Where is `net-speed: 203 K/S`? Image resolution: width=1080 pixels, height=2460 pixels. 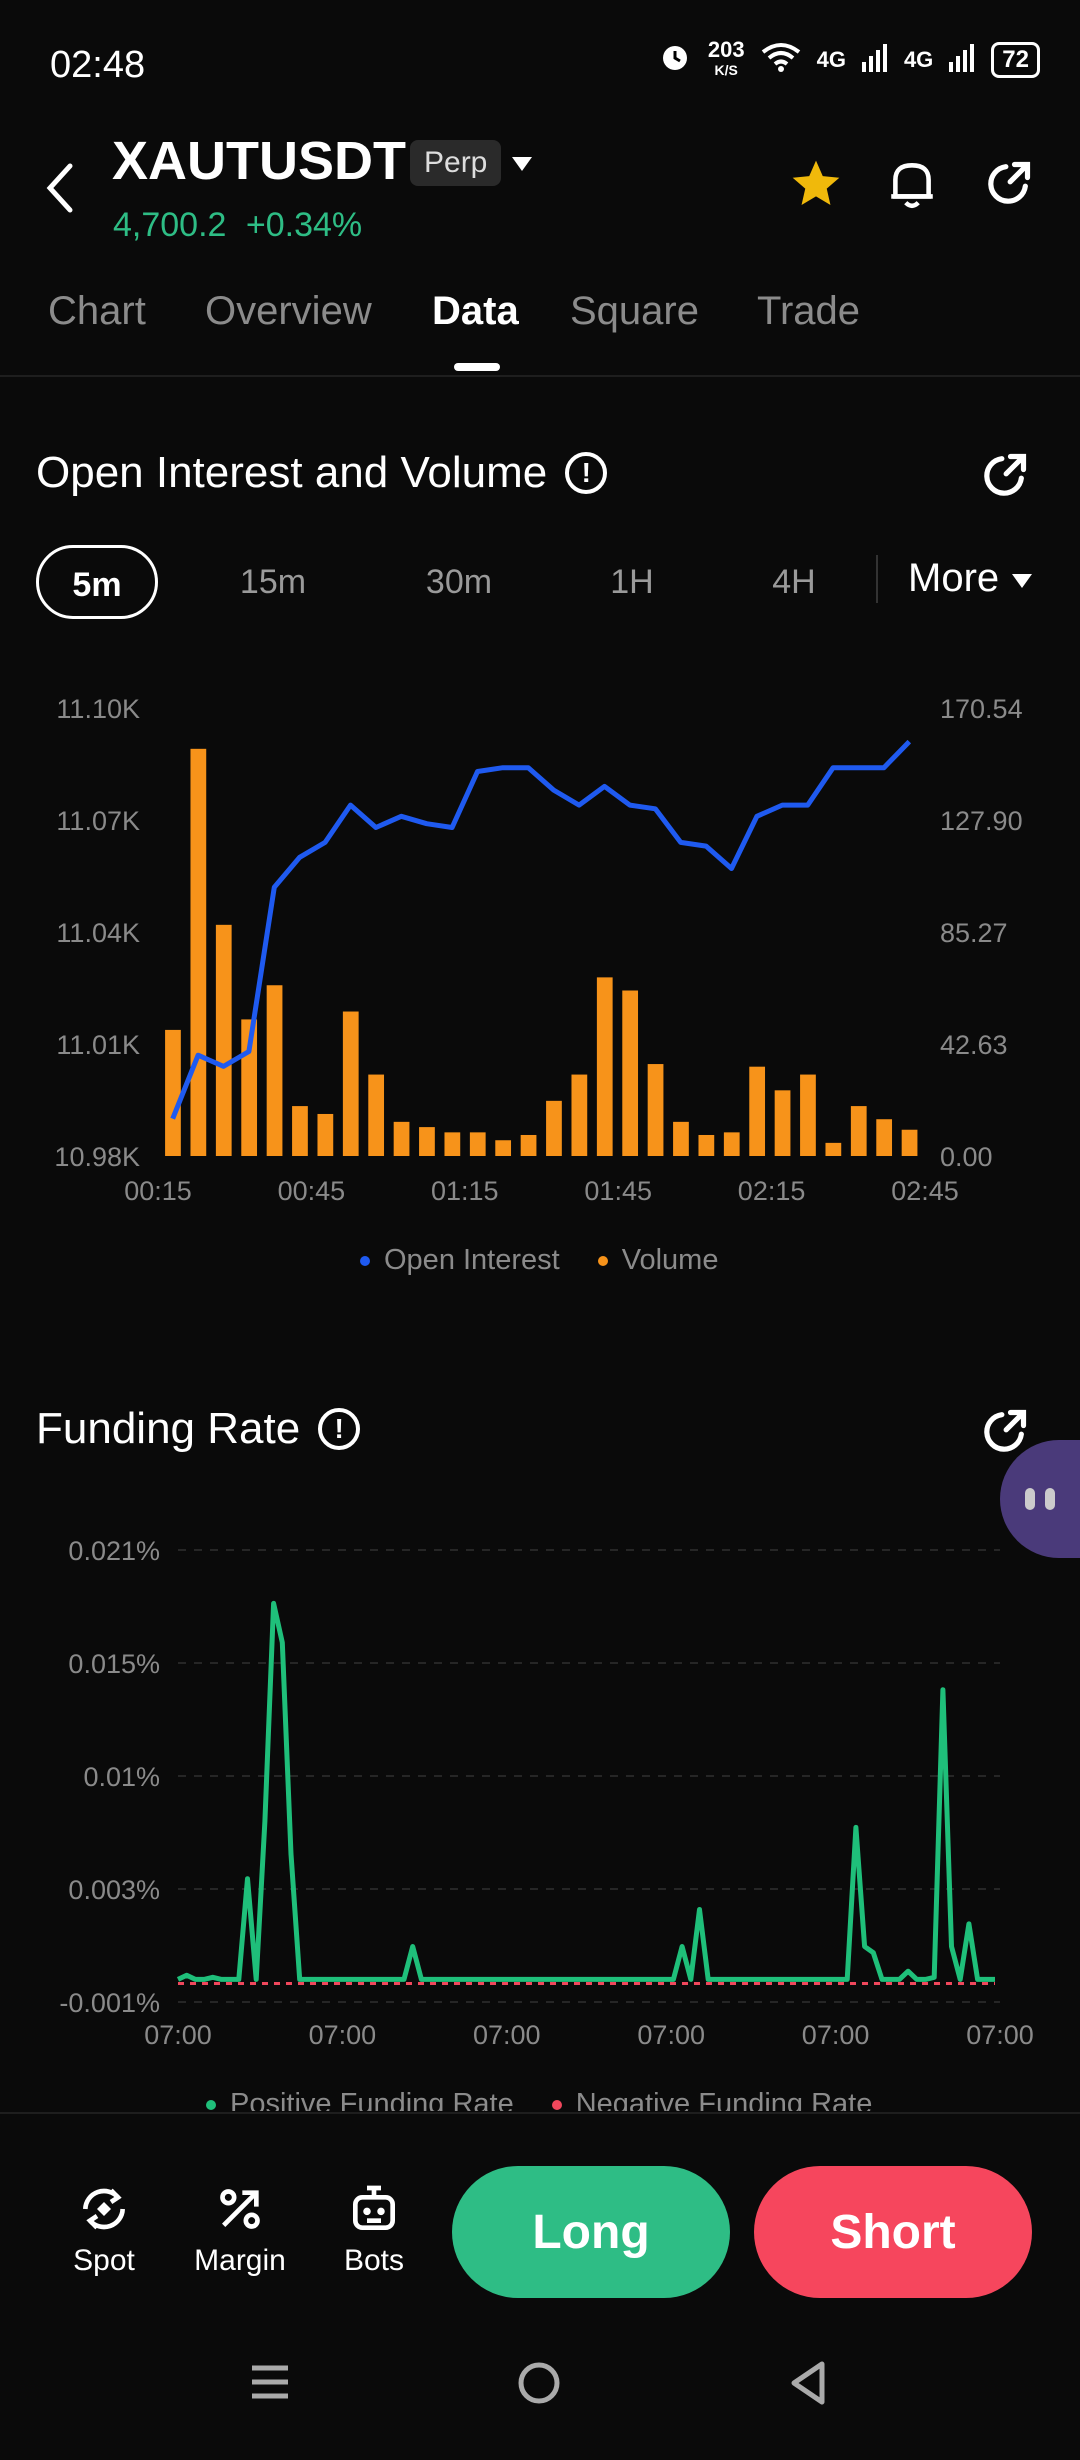 net-speed: 203 K/S is located at coordinates (726, 58).